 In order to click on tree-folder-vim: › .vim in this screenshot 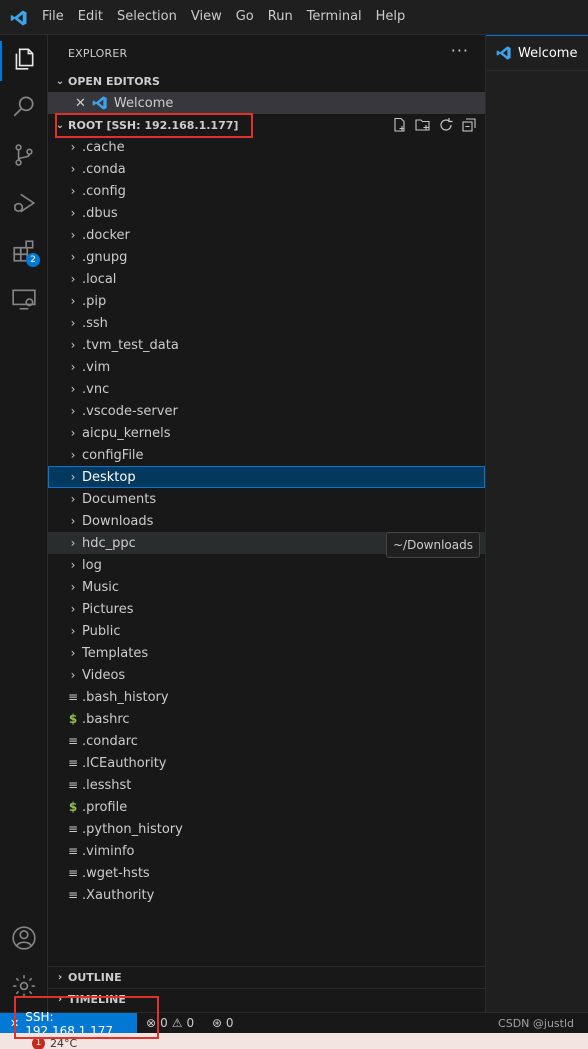, I will do `click(266, 367)`.